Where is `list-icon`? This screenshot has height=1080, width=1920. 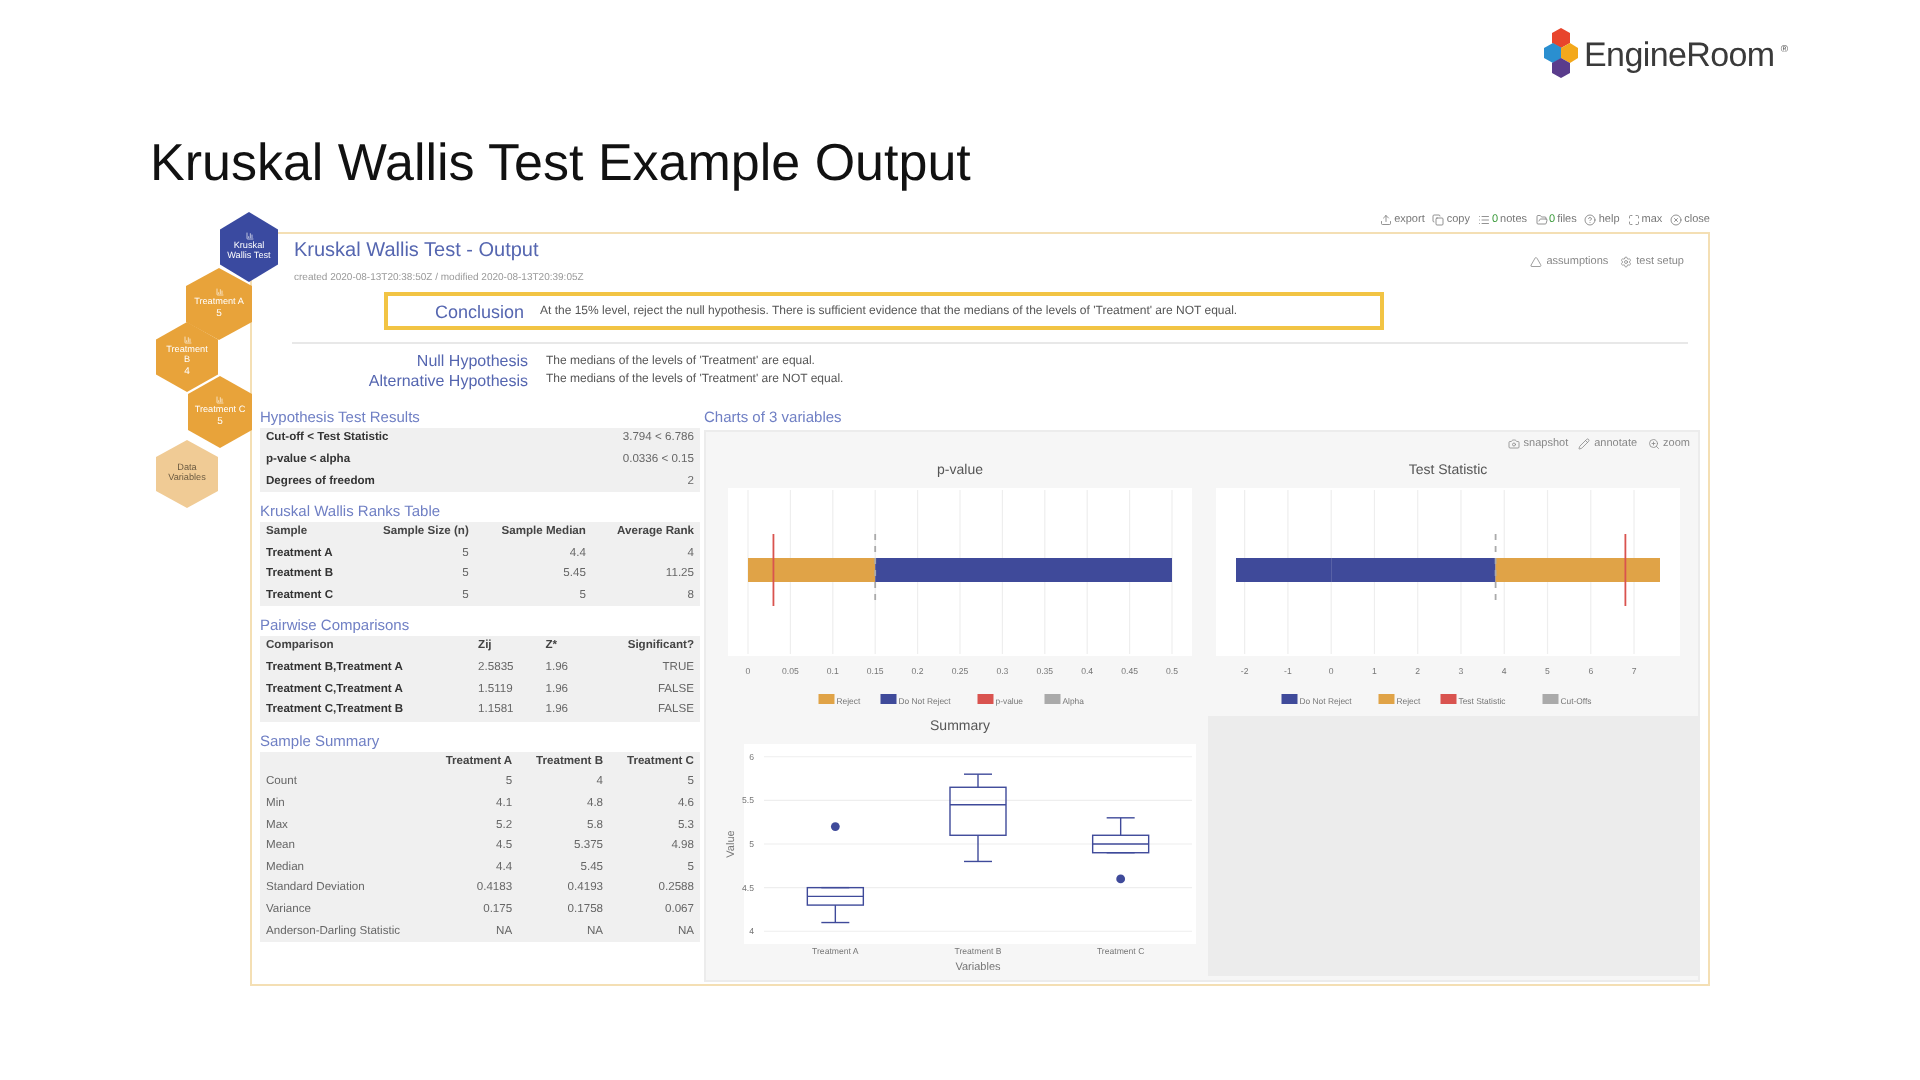 list-icon is located at coordinates (1483, 220).